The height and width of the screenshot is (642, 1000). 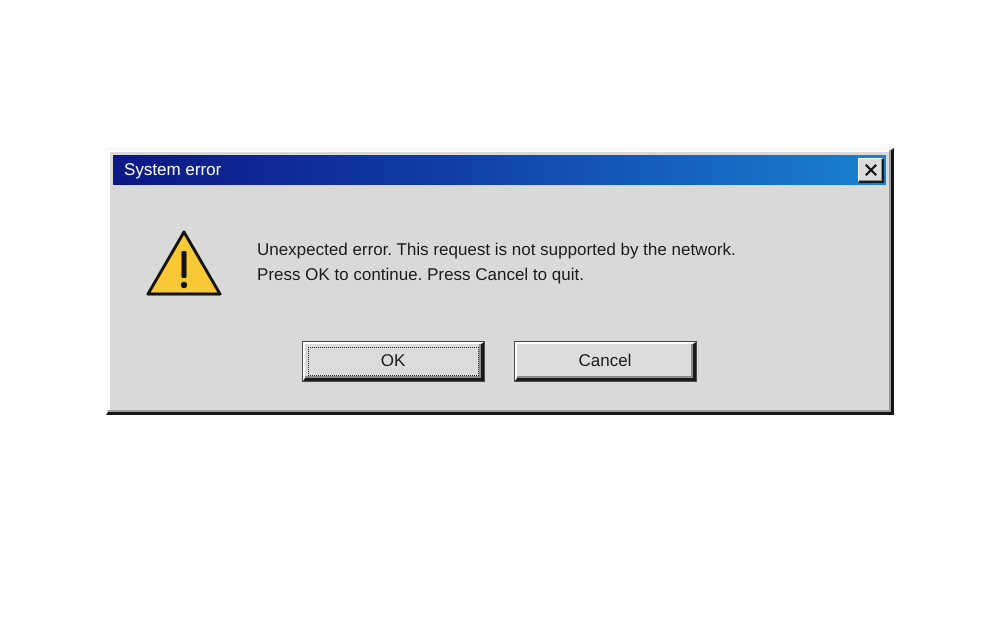 What do you see at coordinates (496, 250) in the screenshot?
I see `message-text: Unexpected error. This request is not supported by the network.` at bounding box center [496, 250].